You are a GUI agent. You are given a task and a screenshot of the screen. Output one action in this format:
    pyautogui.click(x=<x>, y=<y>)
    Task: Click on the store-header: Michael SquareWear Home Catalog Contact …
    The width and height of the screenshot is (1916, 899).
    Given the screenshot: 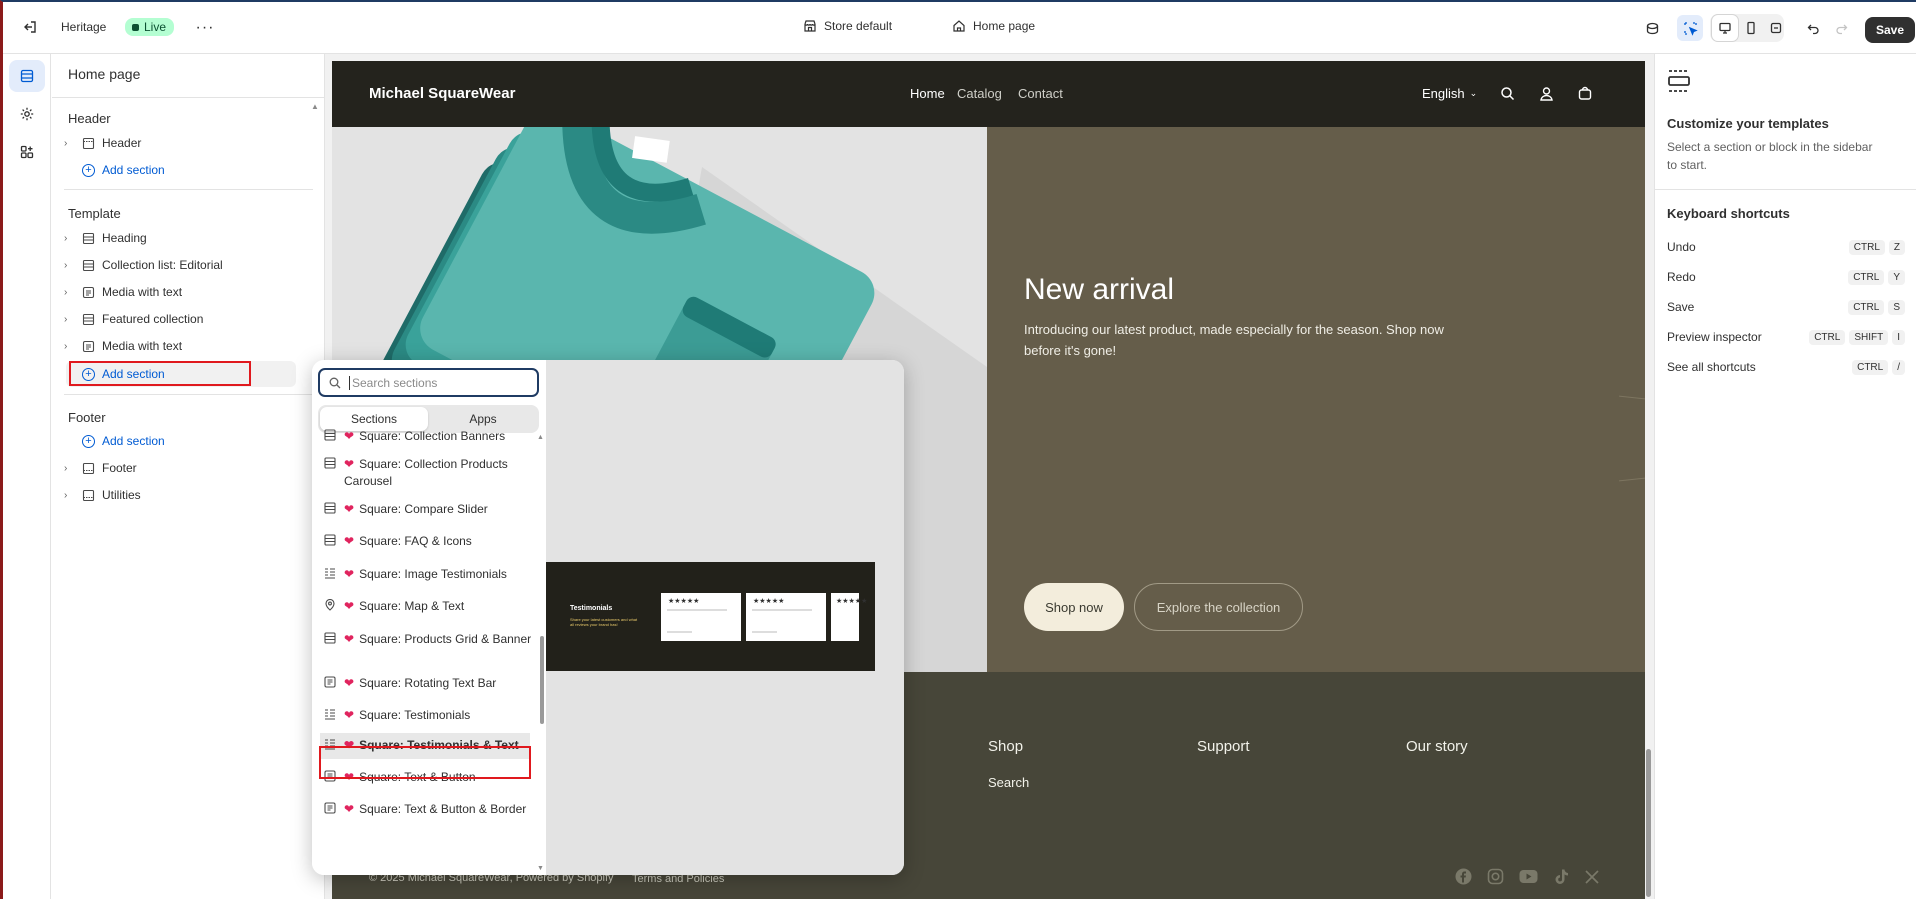 What is the action you would take?
    pyautogui.click(x=988, y=94)
    